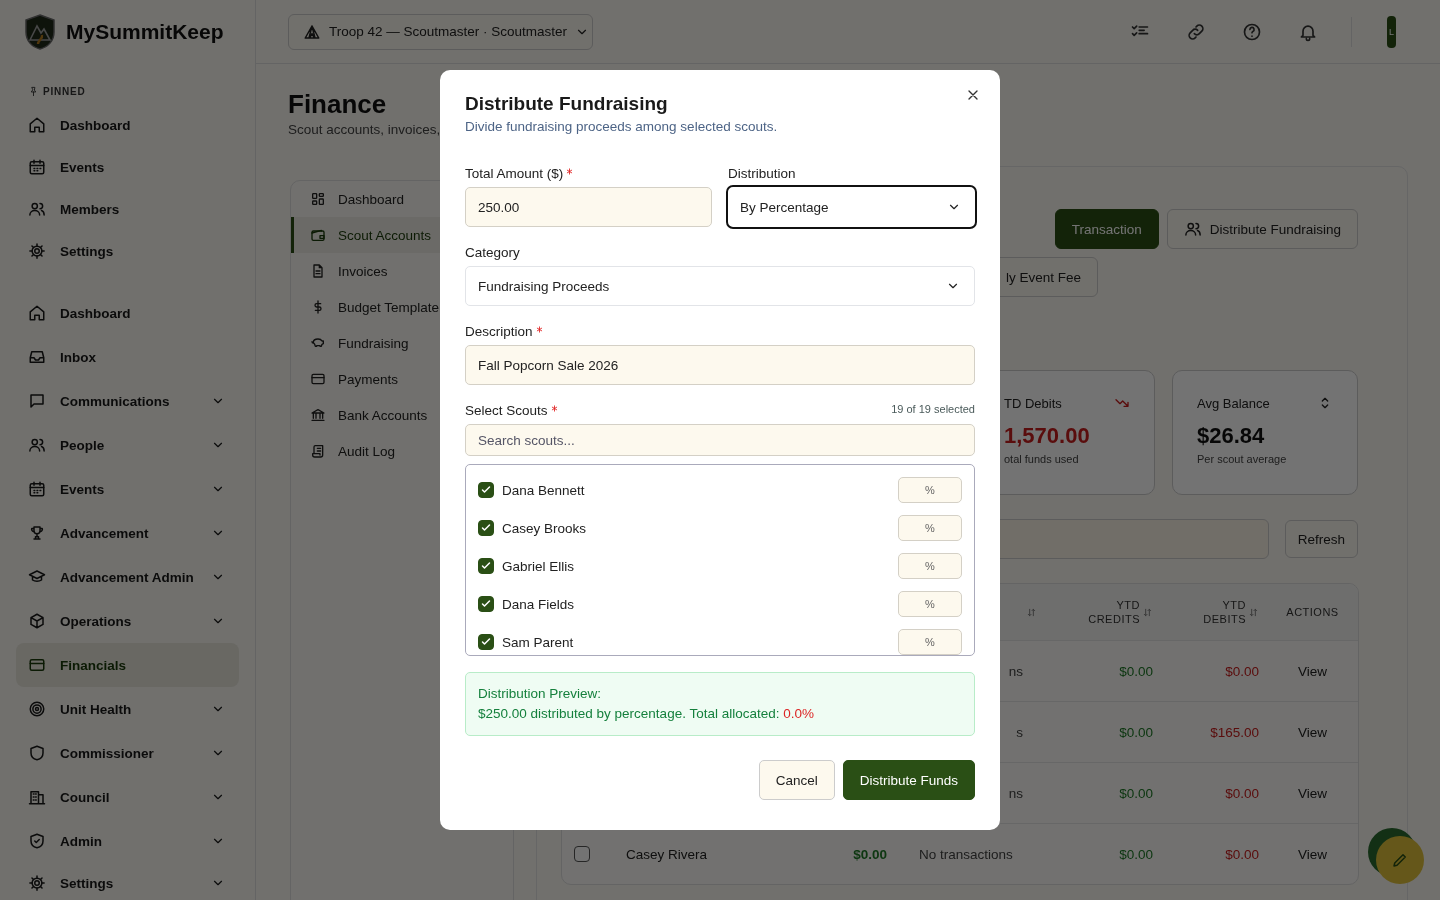  Describe the element at coordinates (127, 533) in the screenshot. I see `sidebar-item: Advancement` at that location.